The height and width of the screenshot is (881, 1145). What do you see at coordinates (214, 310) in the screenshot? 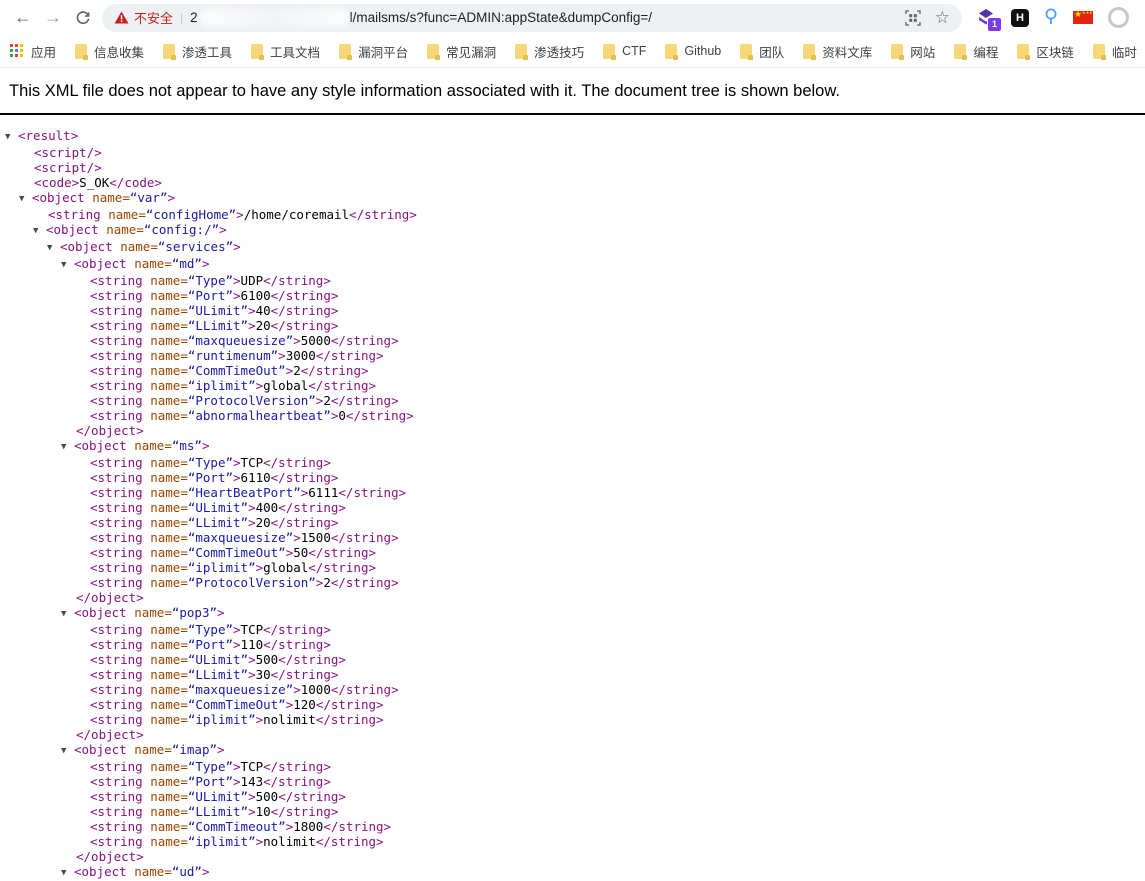
I see `xml-node-line: <string name=“ULimit”>40</string>` at bounding box center [214, 310].